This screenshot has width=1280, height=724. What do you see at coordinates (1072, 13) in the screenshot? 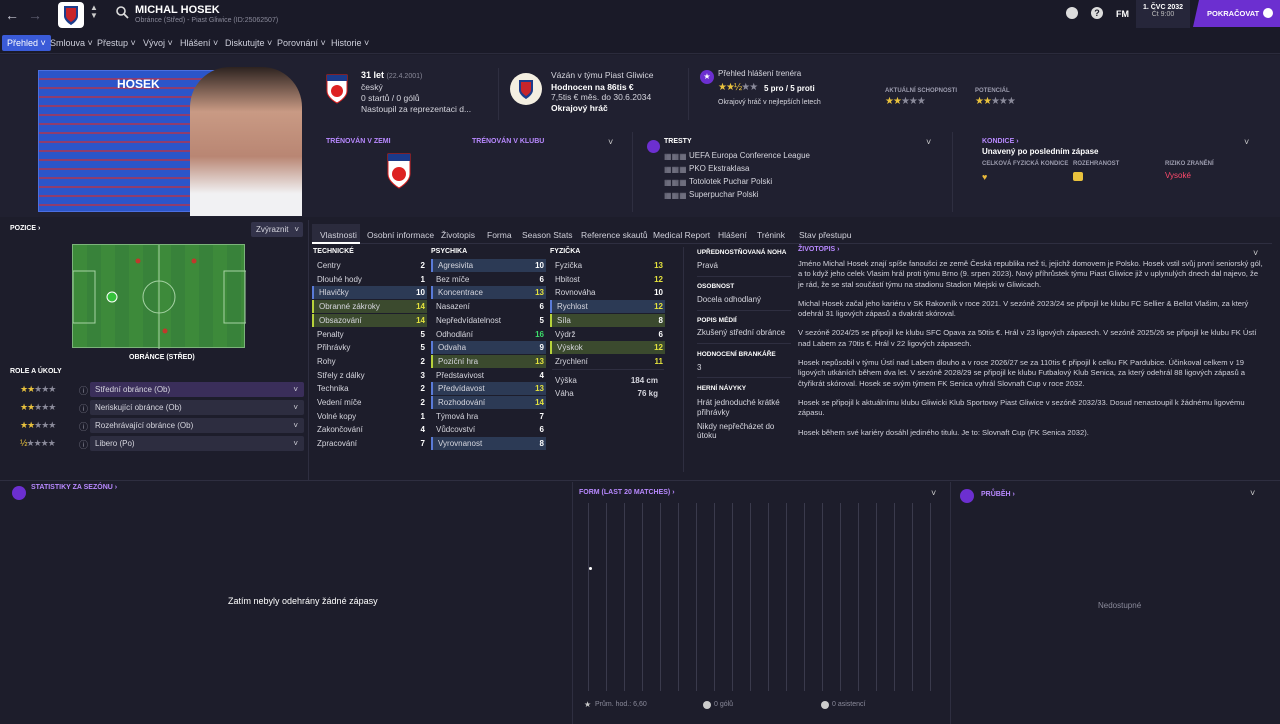
I see `ball-icon` at bounding box center [1072, 13].